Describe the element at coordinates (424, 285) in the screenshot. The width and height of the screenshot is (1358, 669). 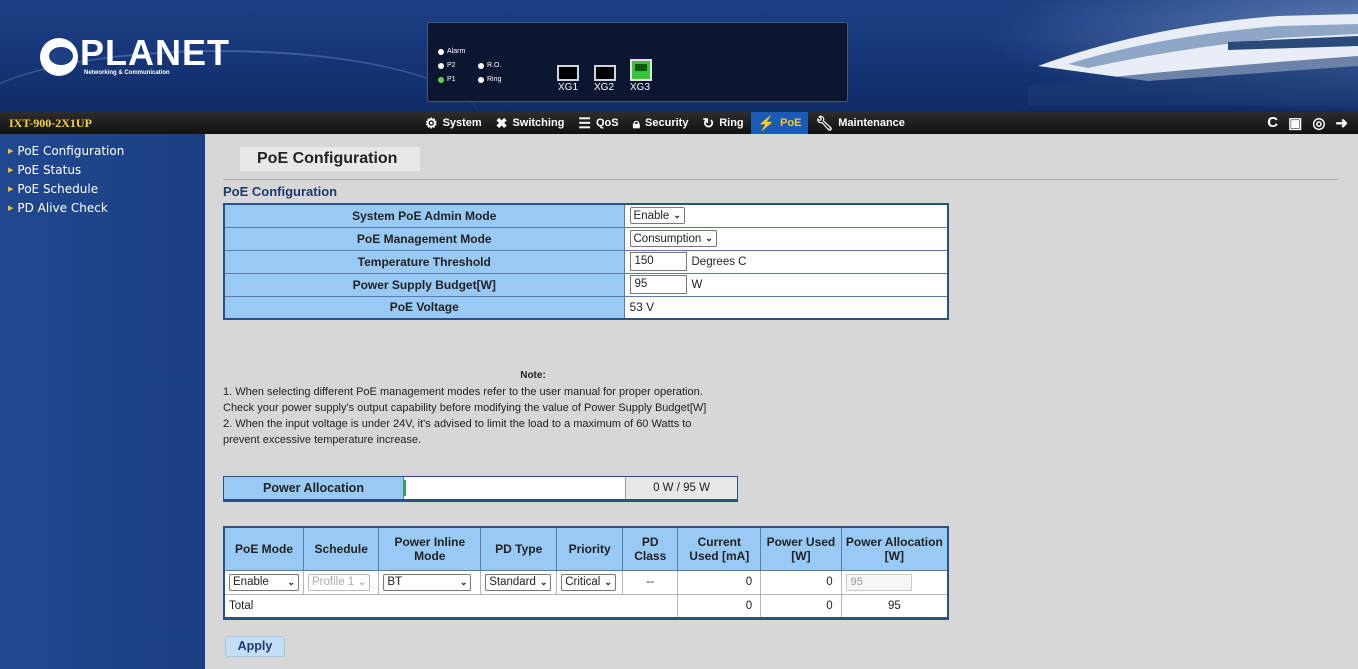
I see `budget-label: Power Supply Budget[W]` at that location.